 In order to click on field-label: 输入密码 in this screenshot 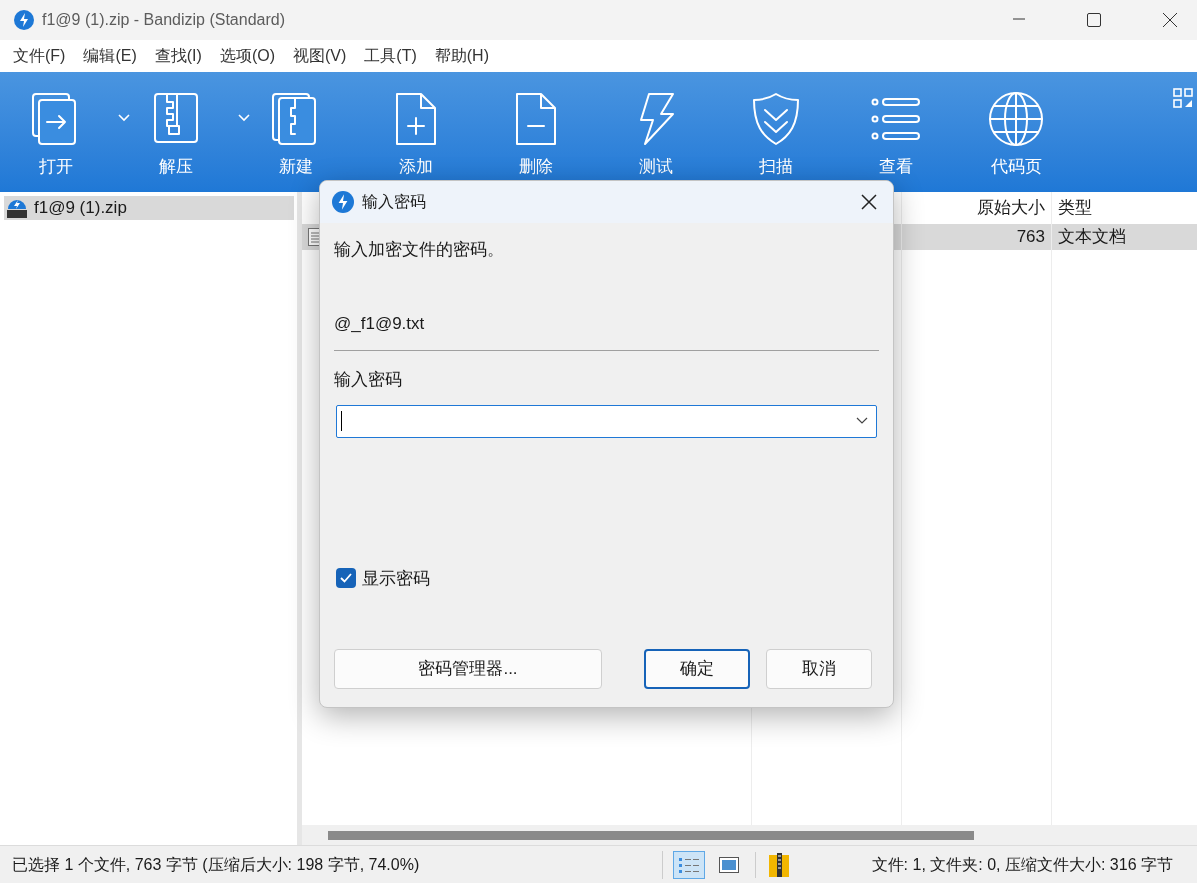, I will do `click(368, 380)`.